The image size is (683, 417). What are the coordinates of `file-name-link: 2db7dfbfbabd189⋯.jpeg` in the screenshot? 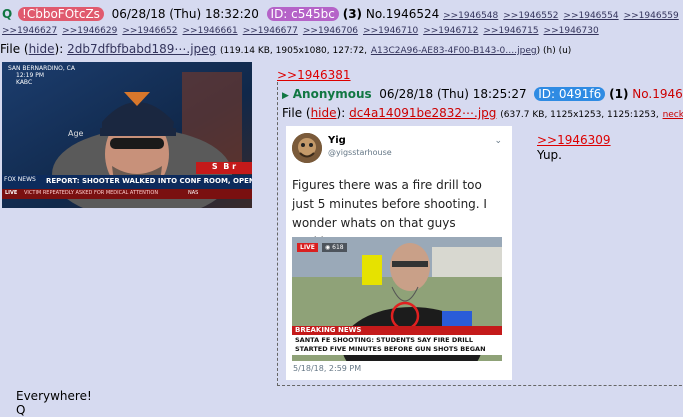 It's located at (141, 49).